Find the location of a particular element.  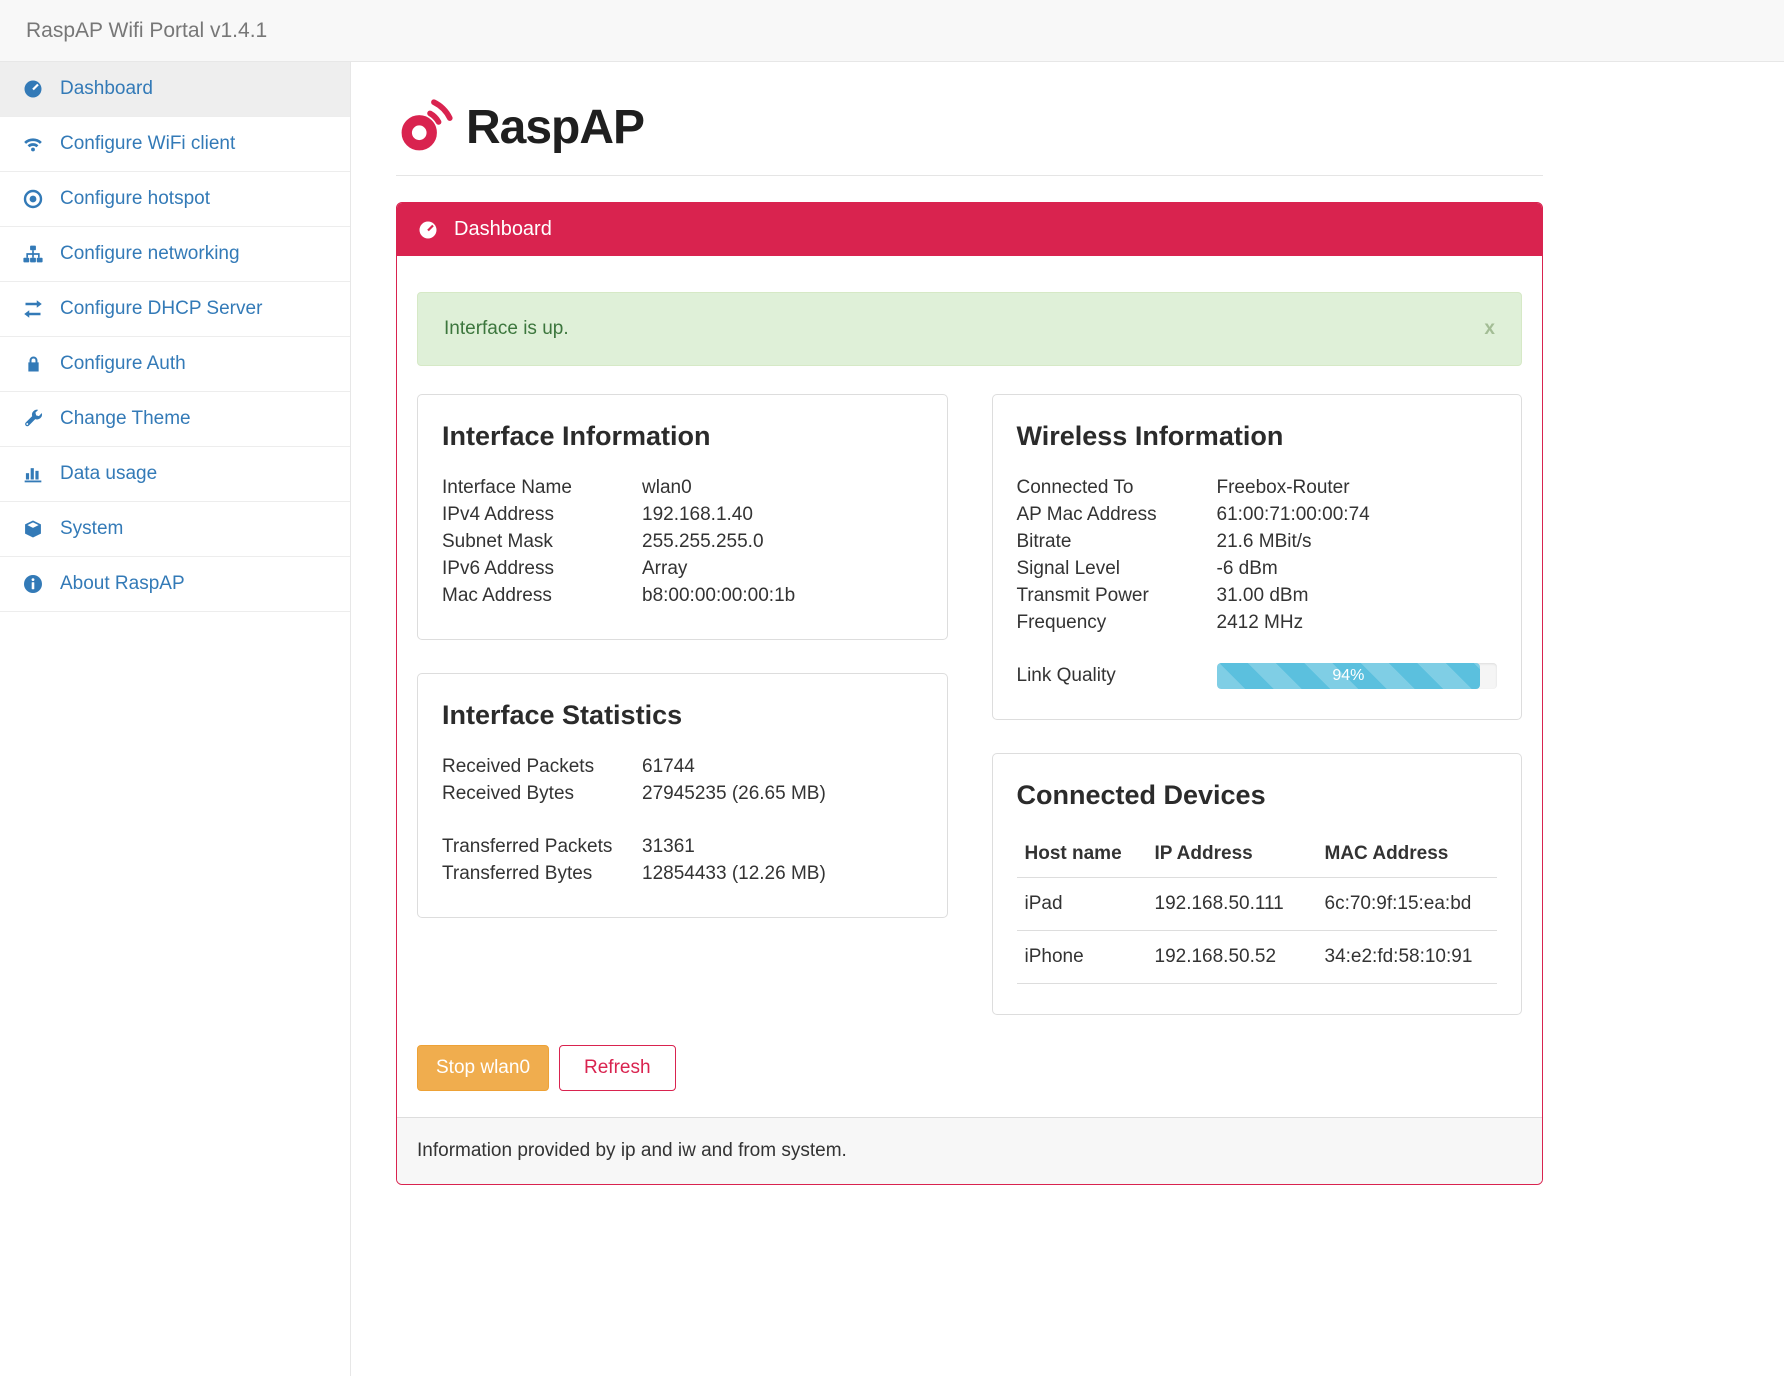

info-row: IPv4 Address 192.168.1.40 is located at coordinates (682, 514).